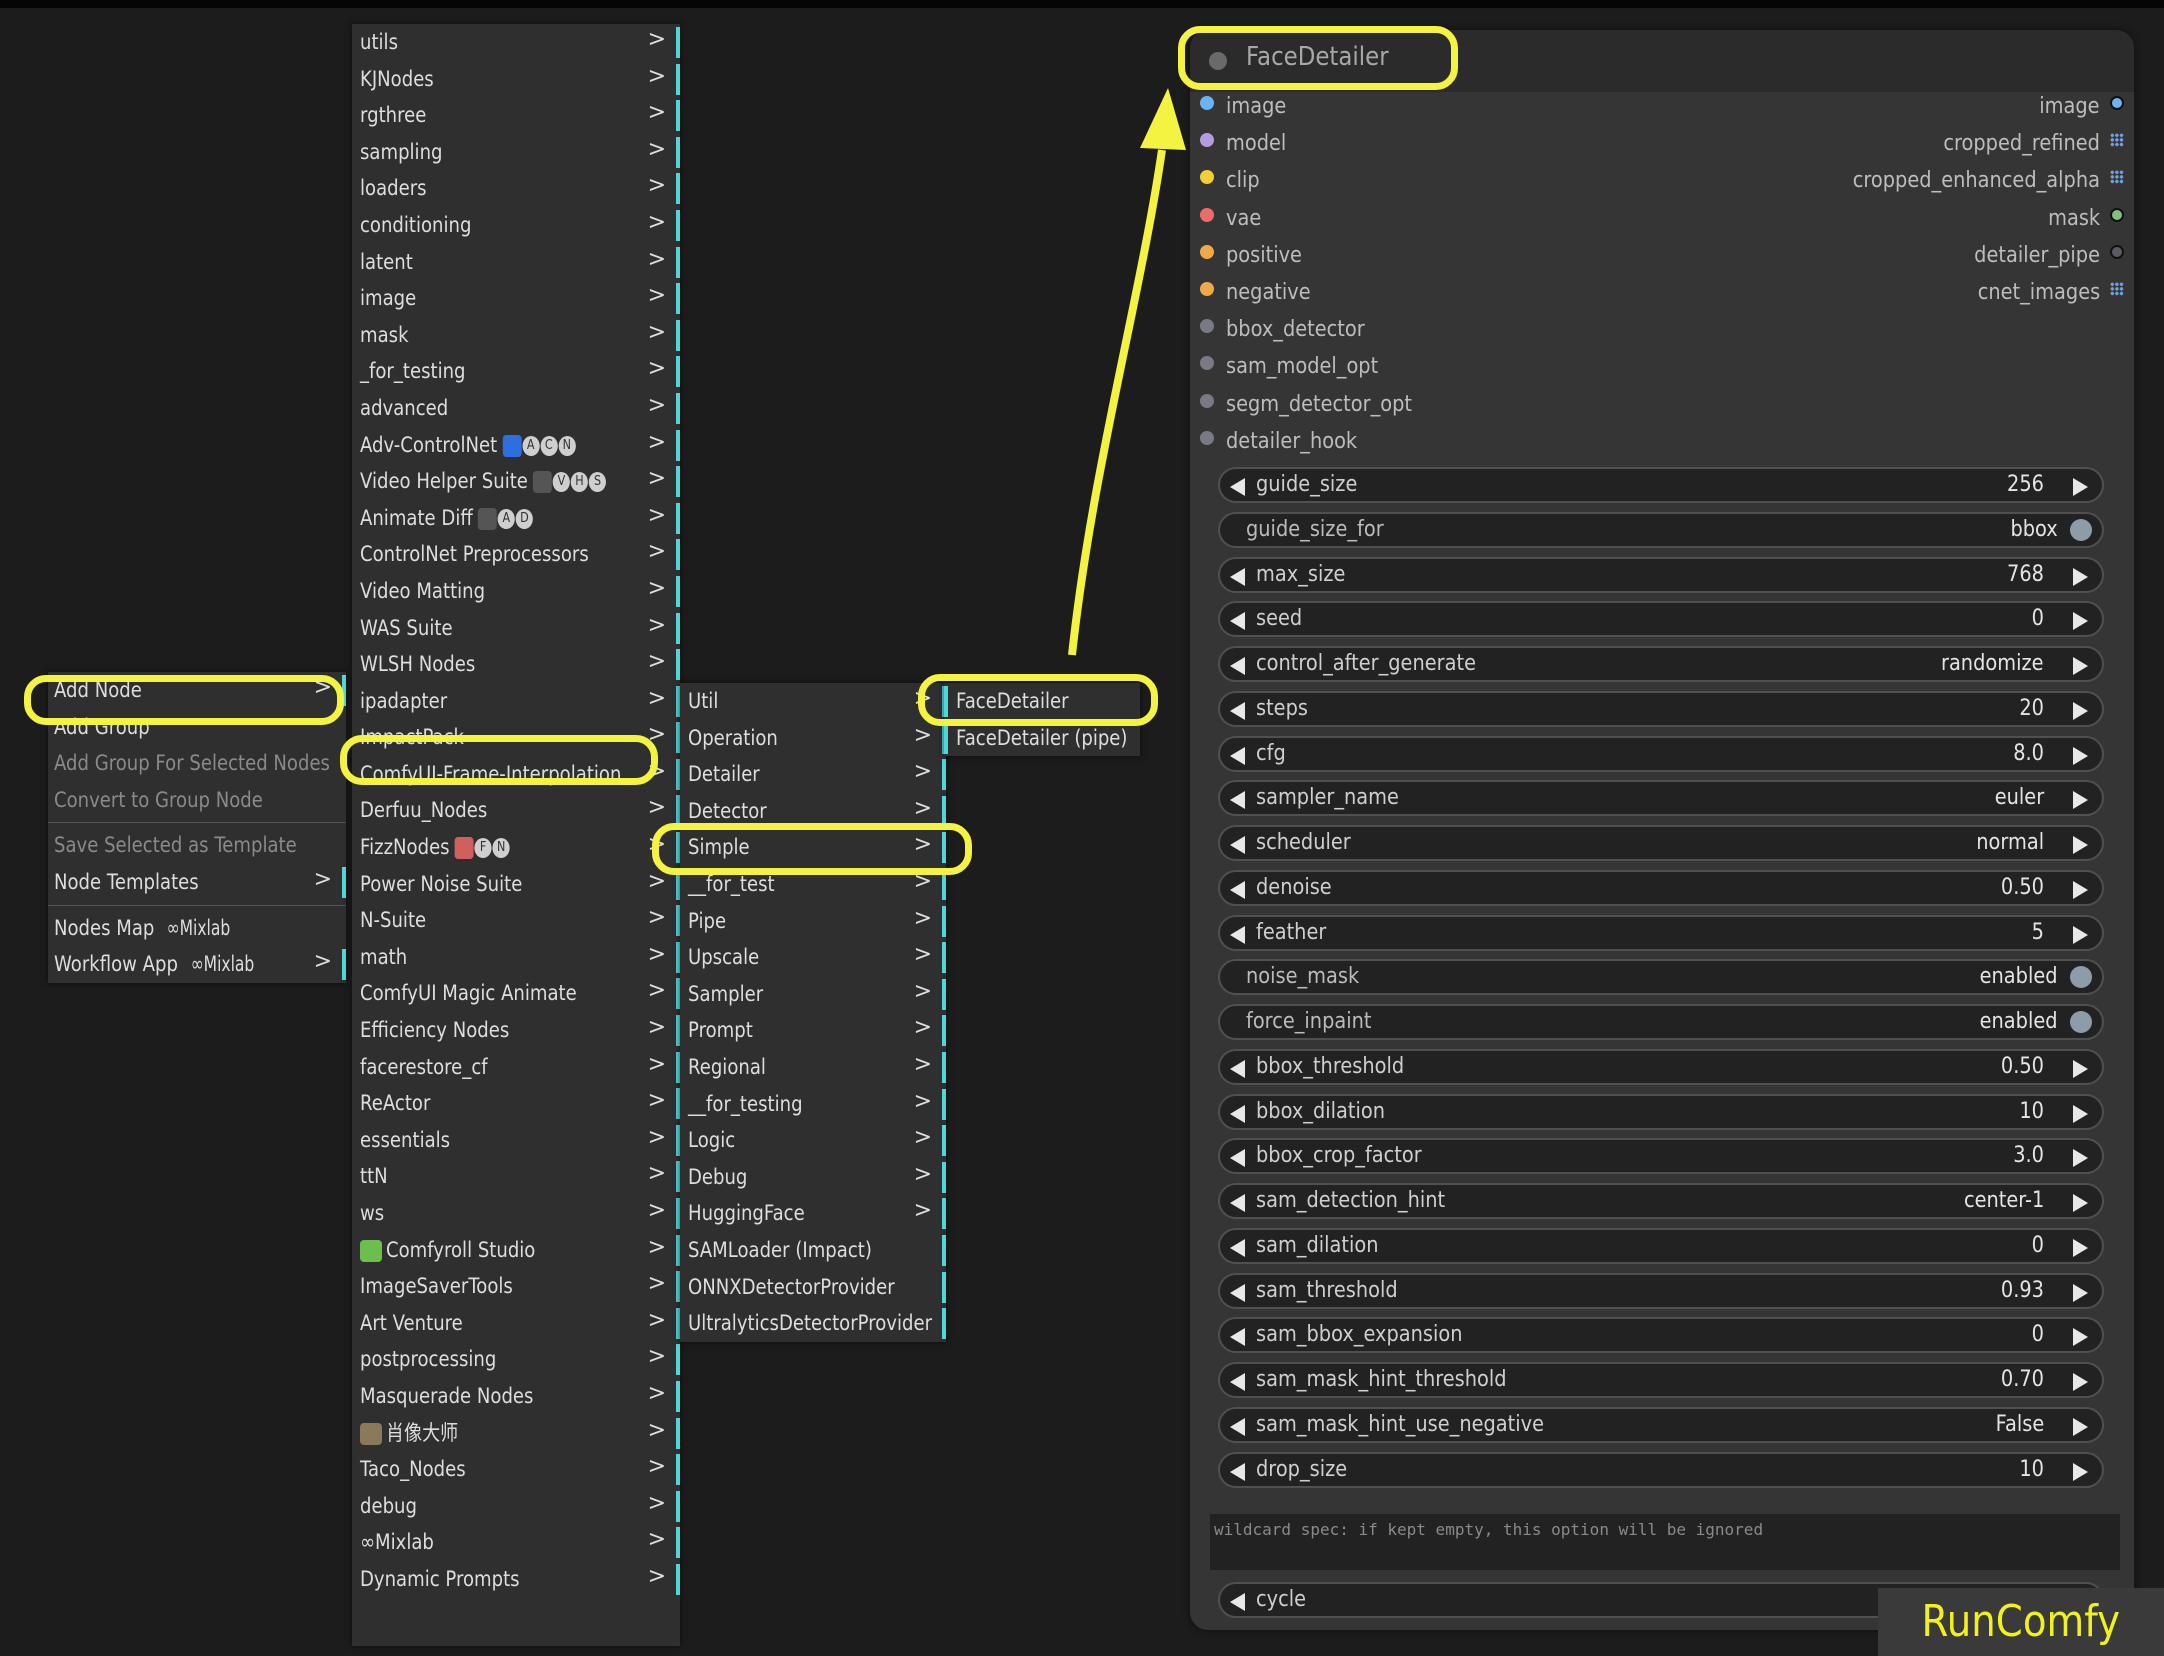 This screenshot has width=2164, height=1656. What do you see at coordinates (516, 481) in the screenshot?
I see `menu-item-video-helper-suite: Video Helper Suite V H S >` at bounding box center [516, 481].